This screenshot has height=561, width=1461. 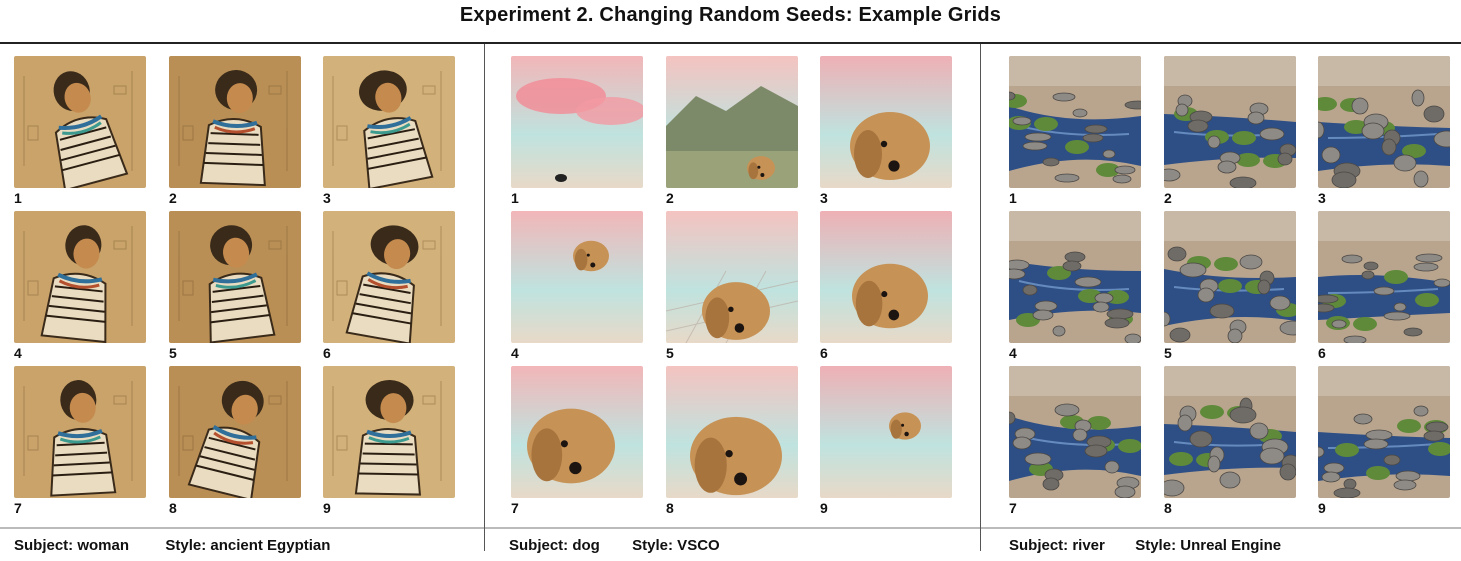 I want to click on caption-woman: Subject: woman Style: ancient Egyptian, so click(x=172, y=545).